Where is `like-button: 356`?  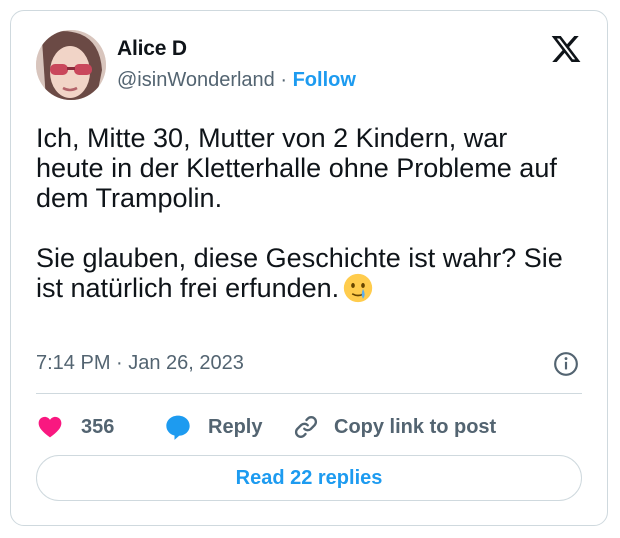
like-button: 356 is located at coordinates (75, 427).